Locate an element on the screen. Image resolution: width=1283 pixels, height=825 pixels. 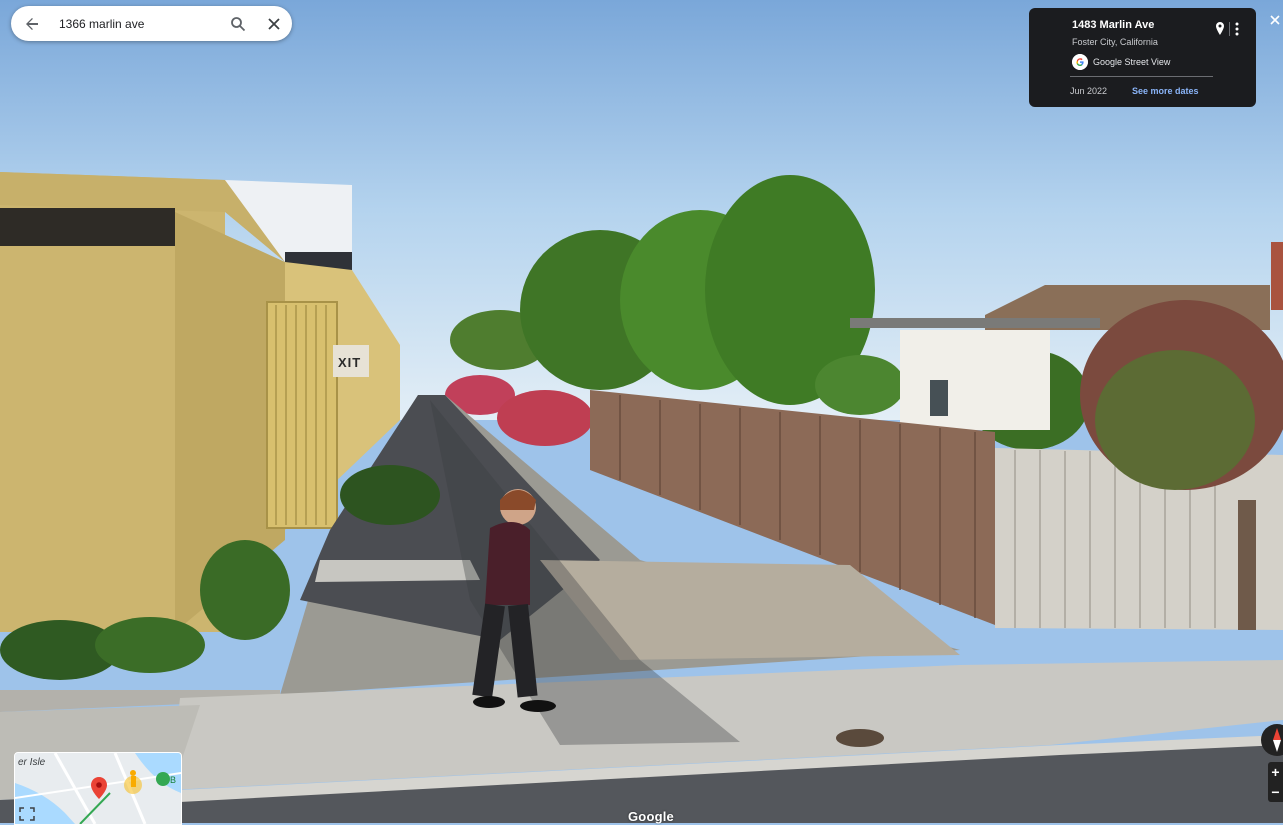
minimap: B er Isle is located at coordinates (98, 788).